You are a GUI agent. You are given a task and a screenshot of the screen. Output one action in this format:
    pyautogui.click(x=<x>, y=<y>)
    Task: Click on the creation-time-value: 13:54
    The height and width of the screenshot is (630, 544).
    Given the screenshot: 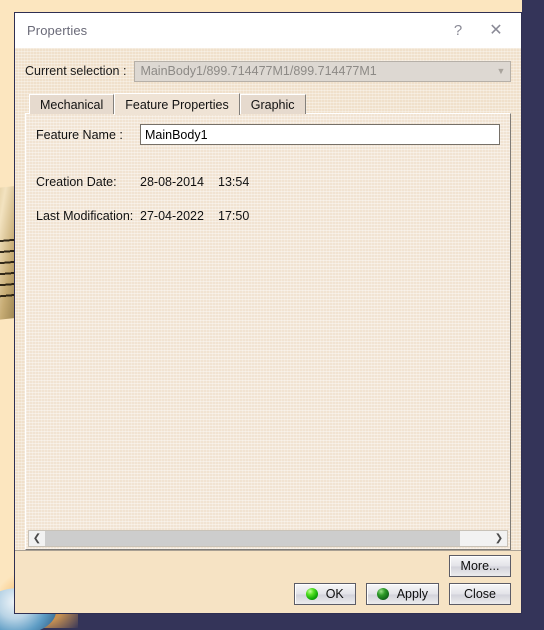 What is the action you would take?
    pyautogui.click(x=234, y=182)
    